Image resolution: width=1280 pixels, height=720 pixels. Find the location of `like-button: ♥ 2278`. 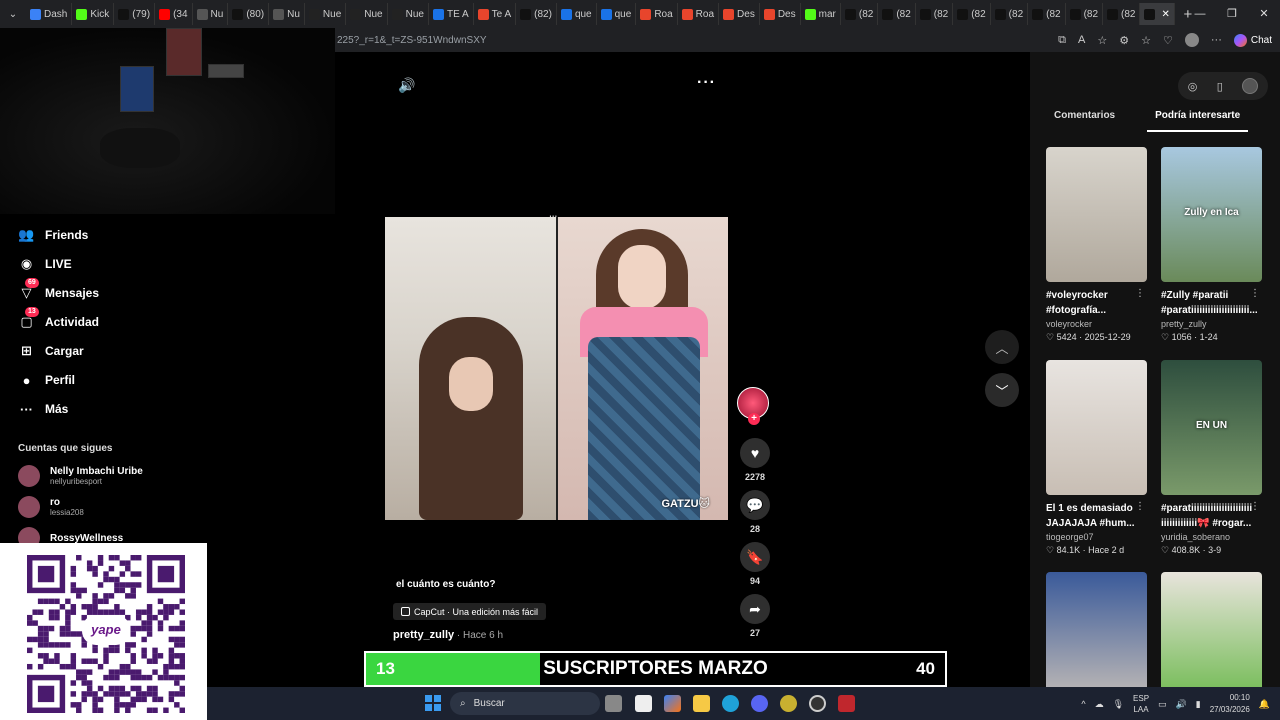

like-button: ♥ 2278 is located at coordinates (755, 460).